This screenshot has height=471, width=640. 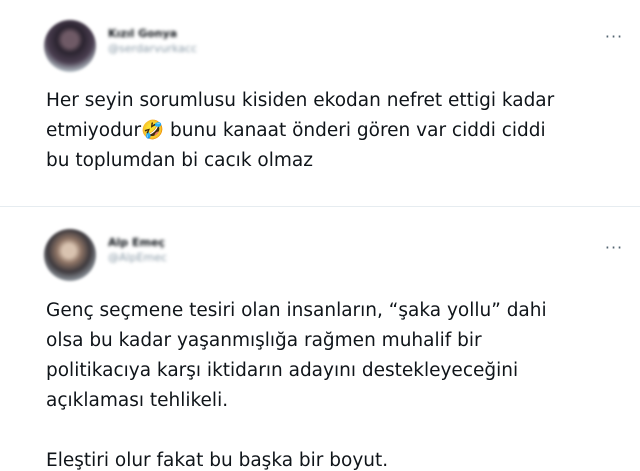 What do you see at coordinates (152, 33) in the screenshot?
I see `display-name: Kızıl Gonya` at bounding box center [152, 33].